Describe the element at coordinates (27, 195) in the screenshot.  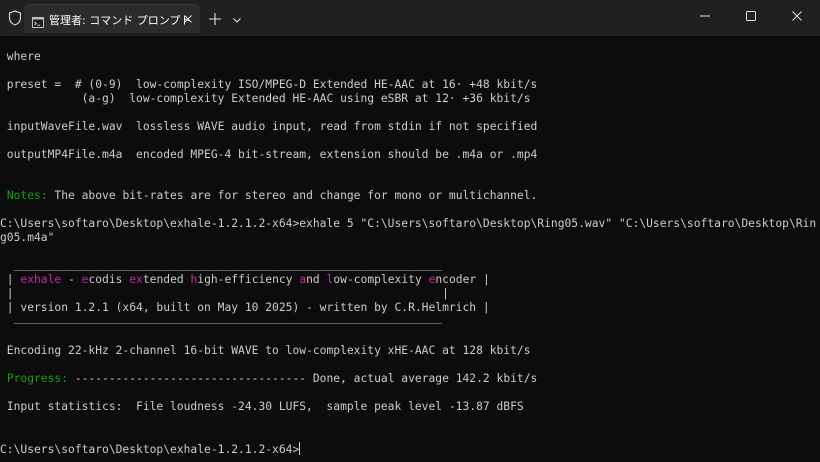
I see `notes-label: Notes:` at that location.